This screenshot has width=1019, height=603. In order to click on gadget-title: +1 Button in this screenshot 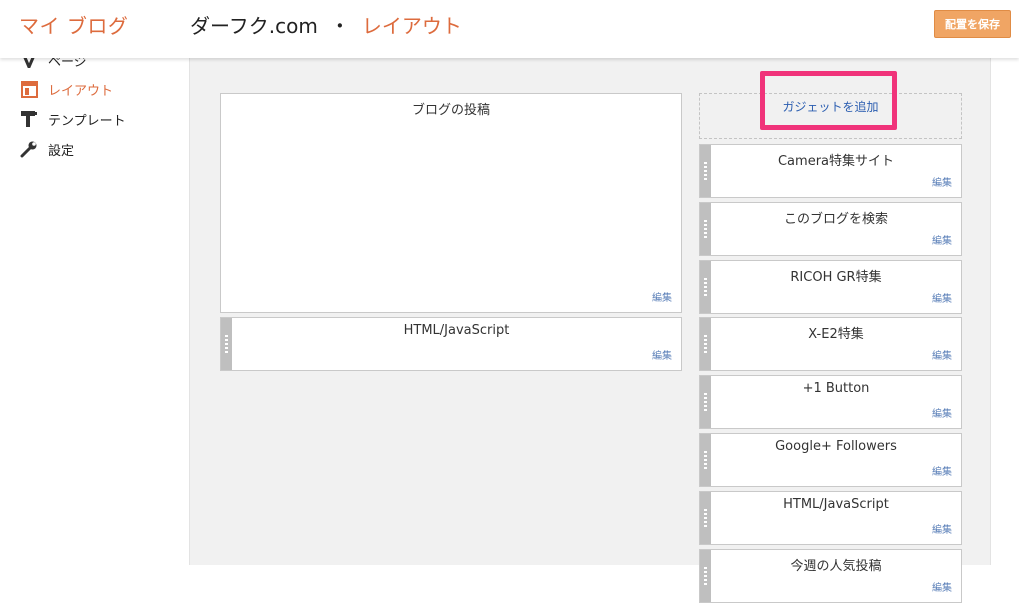, I will do `click(836, 388)`.